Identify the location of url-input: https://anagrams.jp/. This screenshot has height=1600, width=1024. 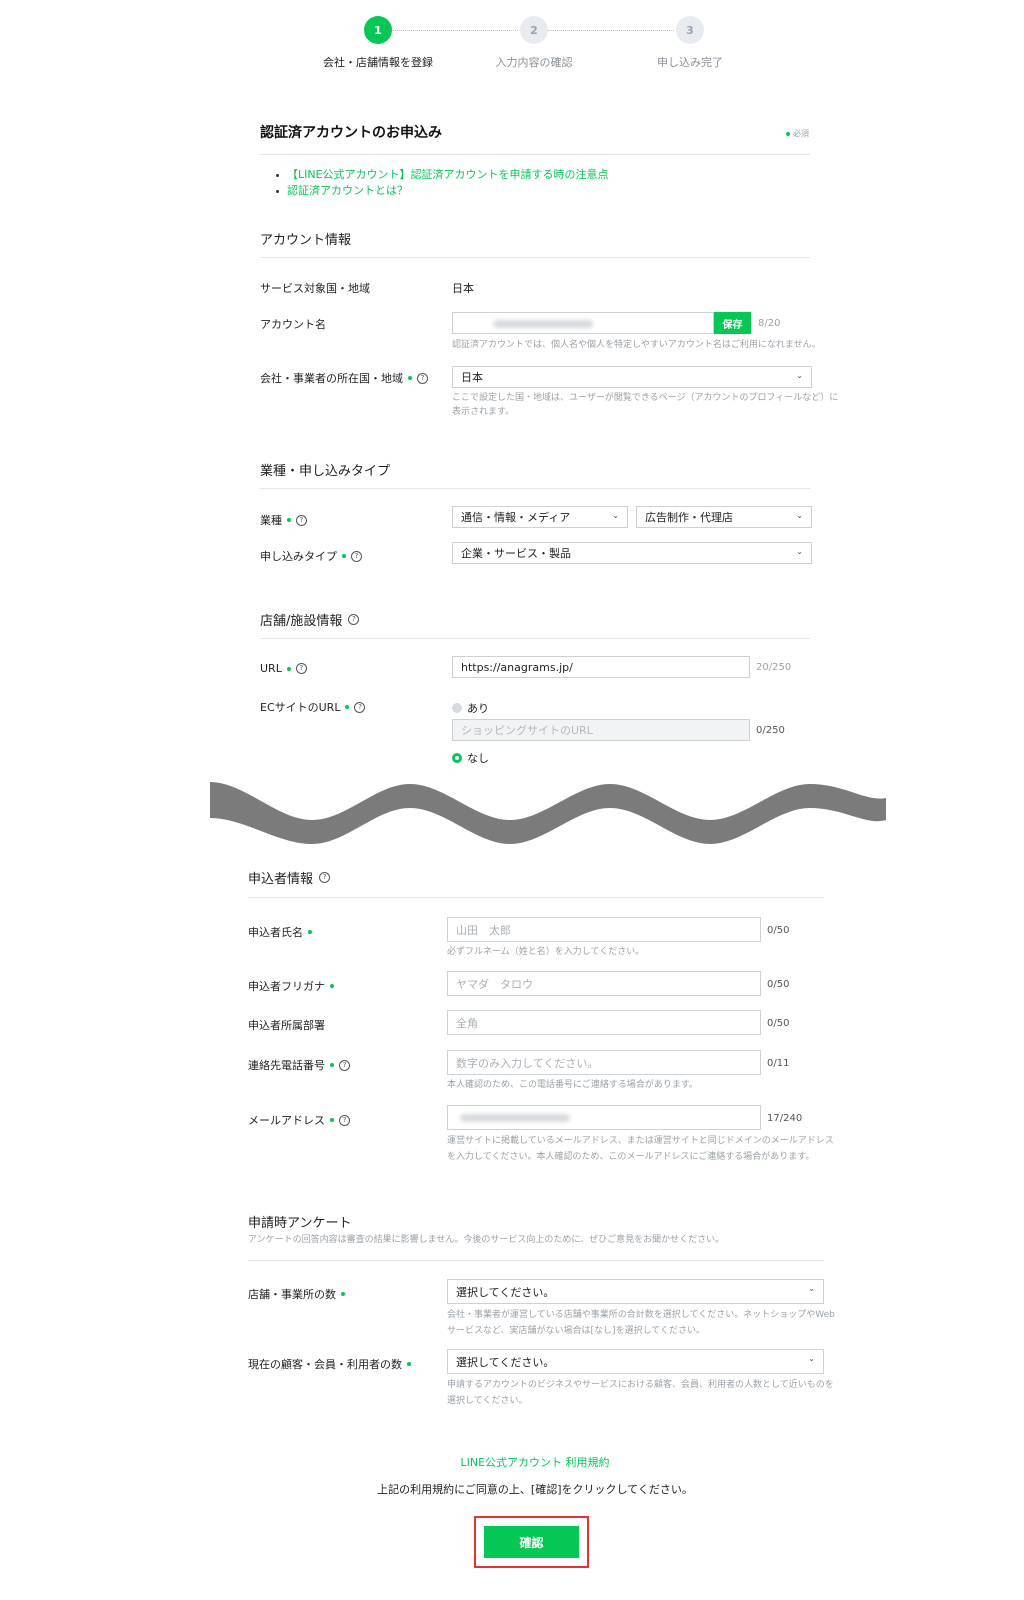
(601, 667).